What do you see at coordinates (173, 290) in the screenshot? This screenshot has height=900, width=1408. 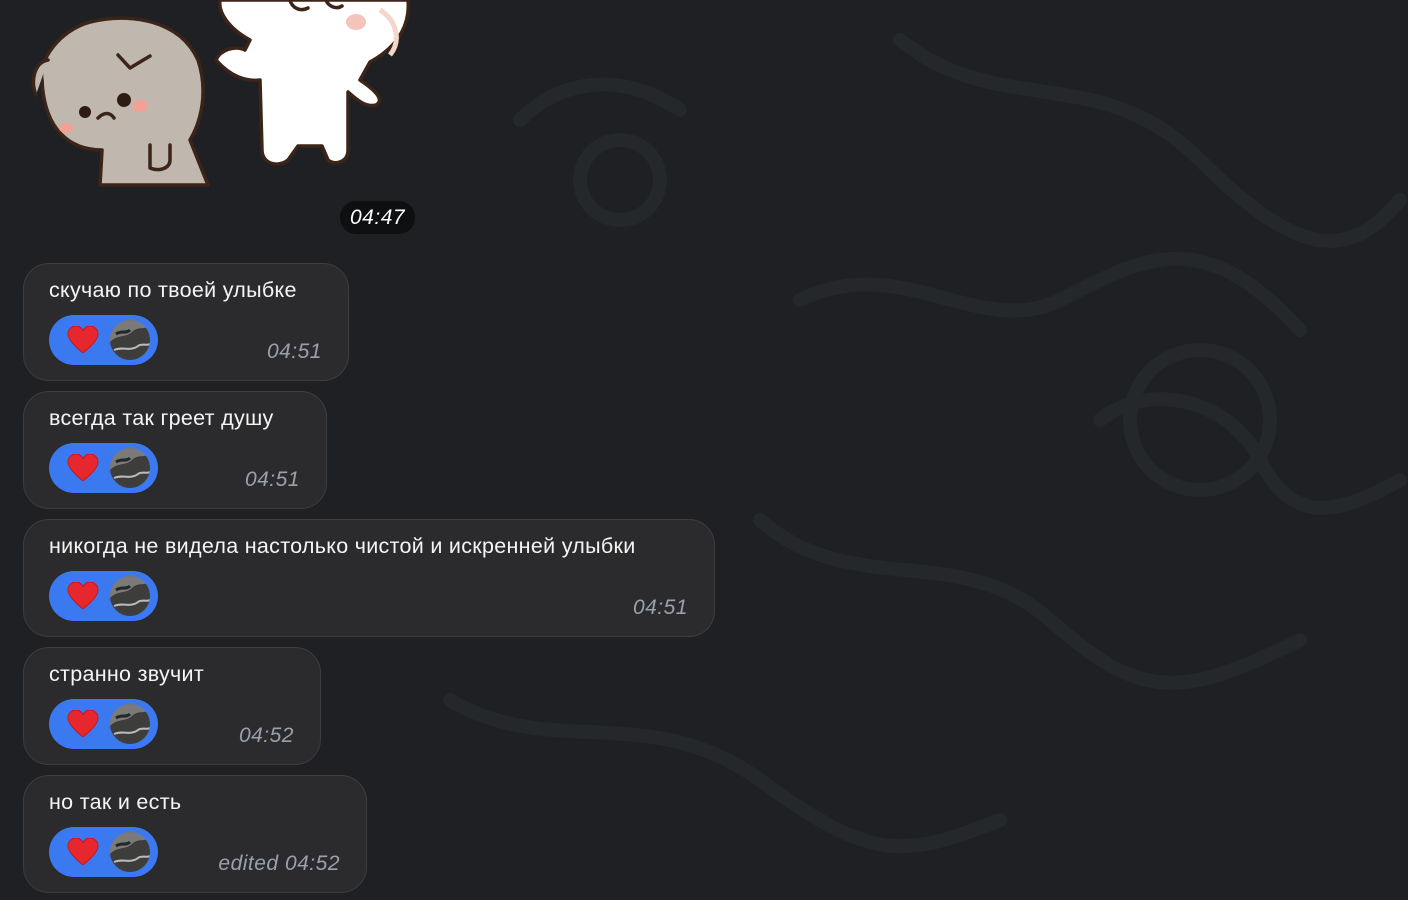 I see `message-text: скучаю по твоей улыбке` at bounding box center [173, 290].